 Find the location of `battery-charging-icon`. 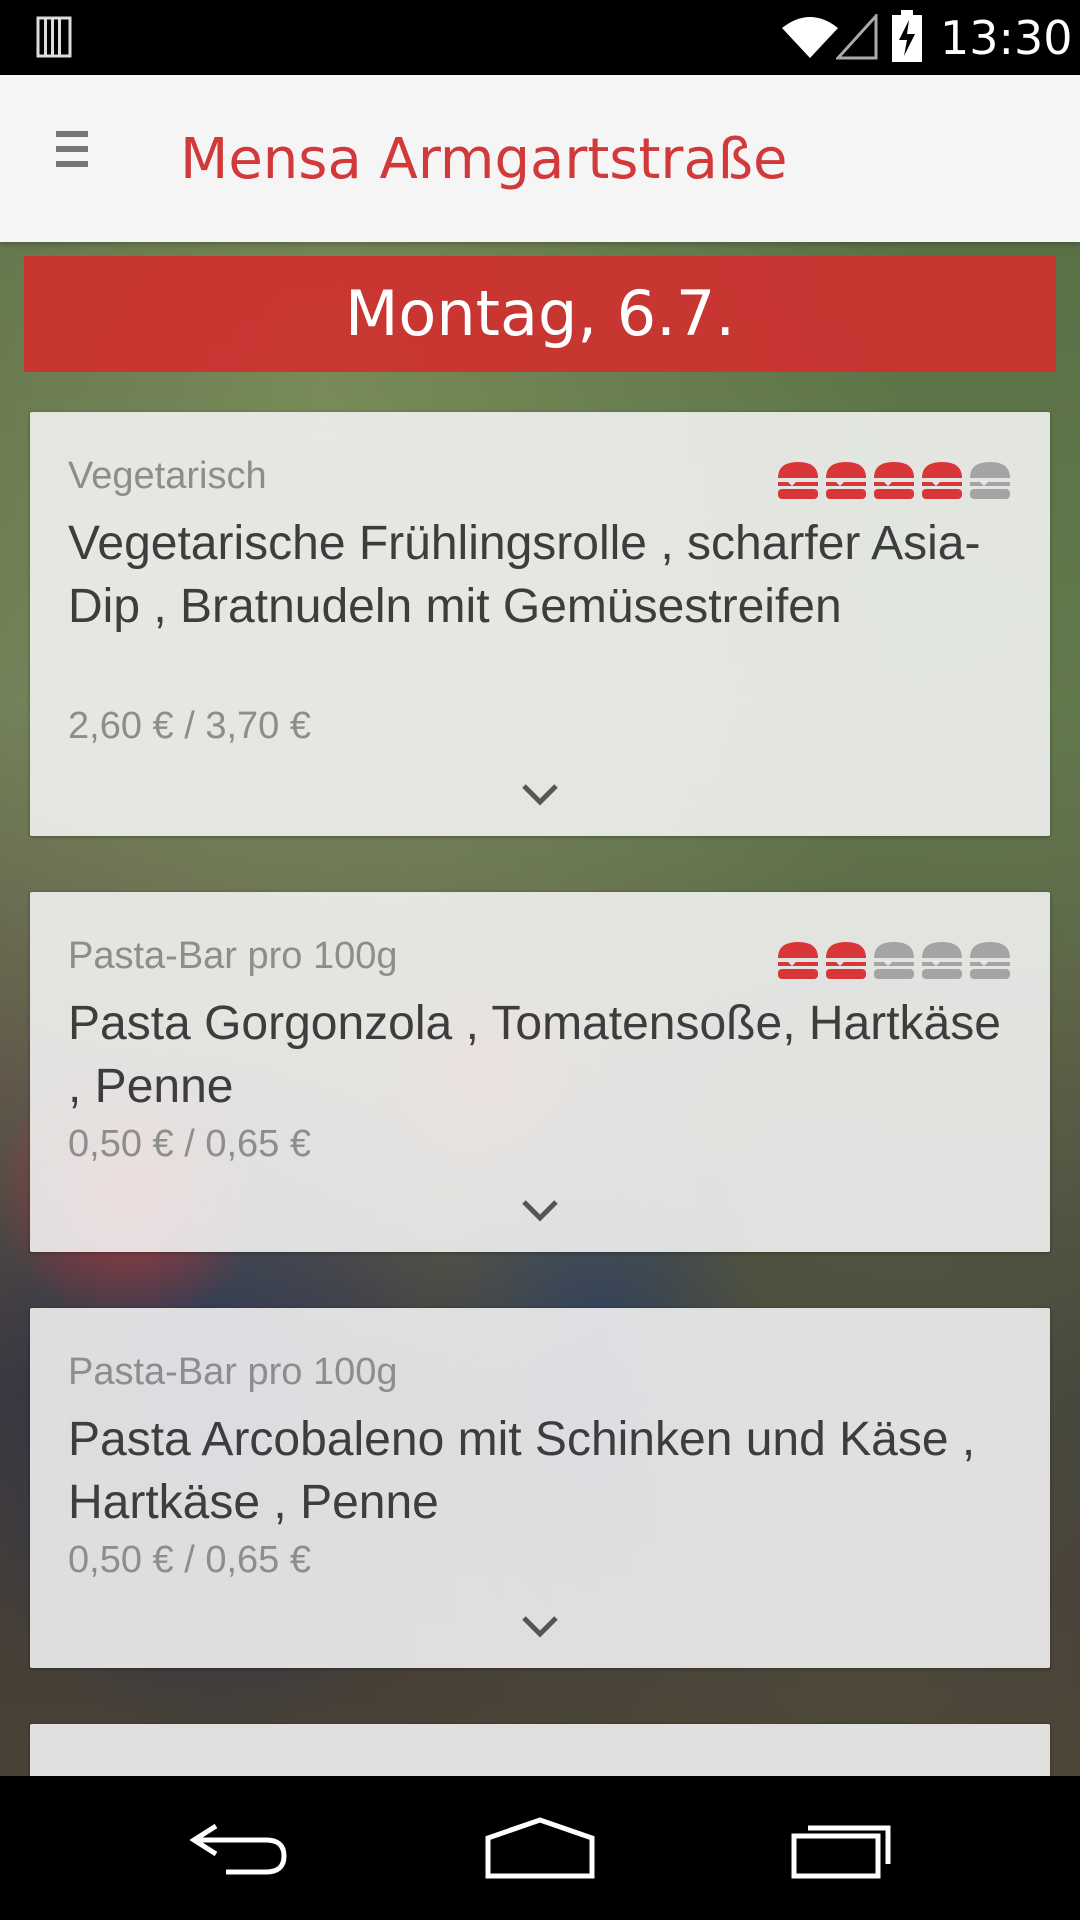

battery-charging-icon is located at coordinates (907, 36).